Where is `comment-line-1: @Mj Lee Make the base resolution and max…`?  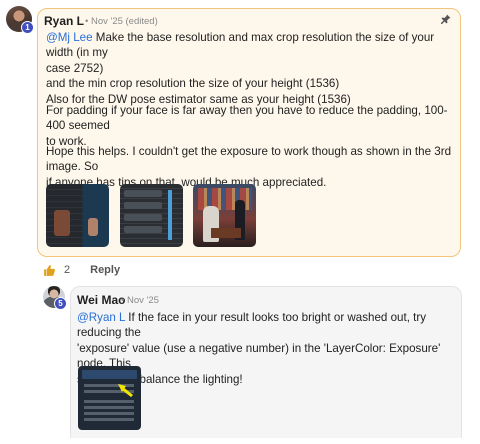 comment-line-1: @Mj Lee Make the base resolution and max… is located at coordinates (240, 45).